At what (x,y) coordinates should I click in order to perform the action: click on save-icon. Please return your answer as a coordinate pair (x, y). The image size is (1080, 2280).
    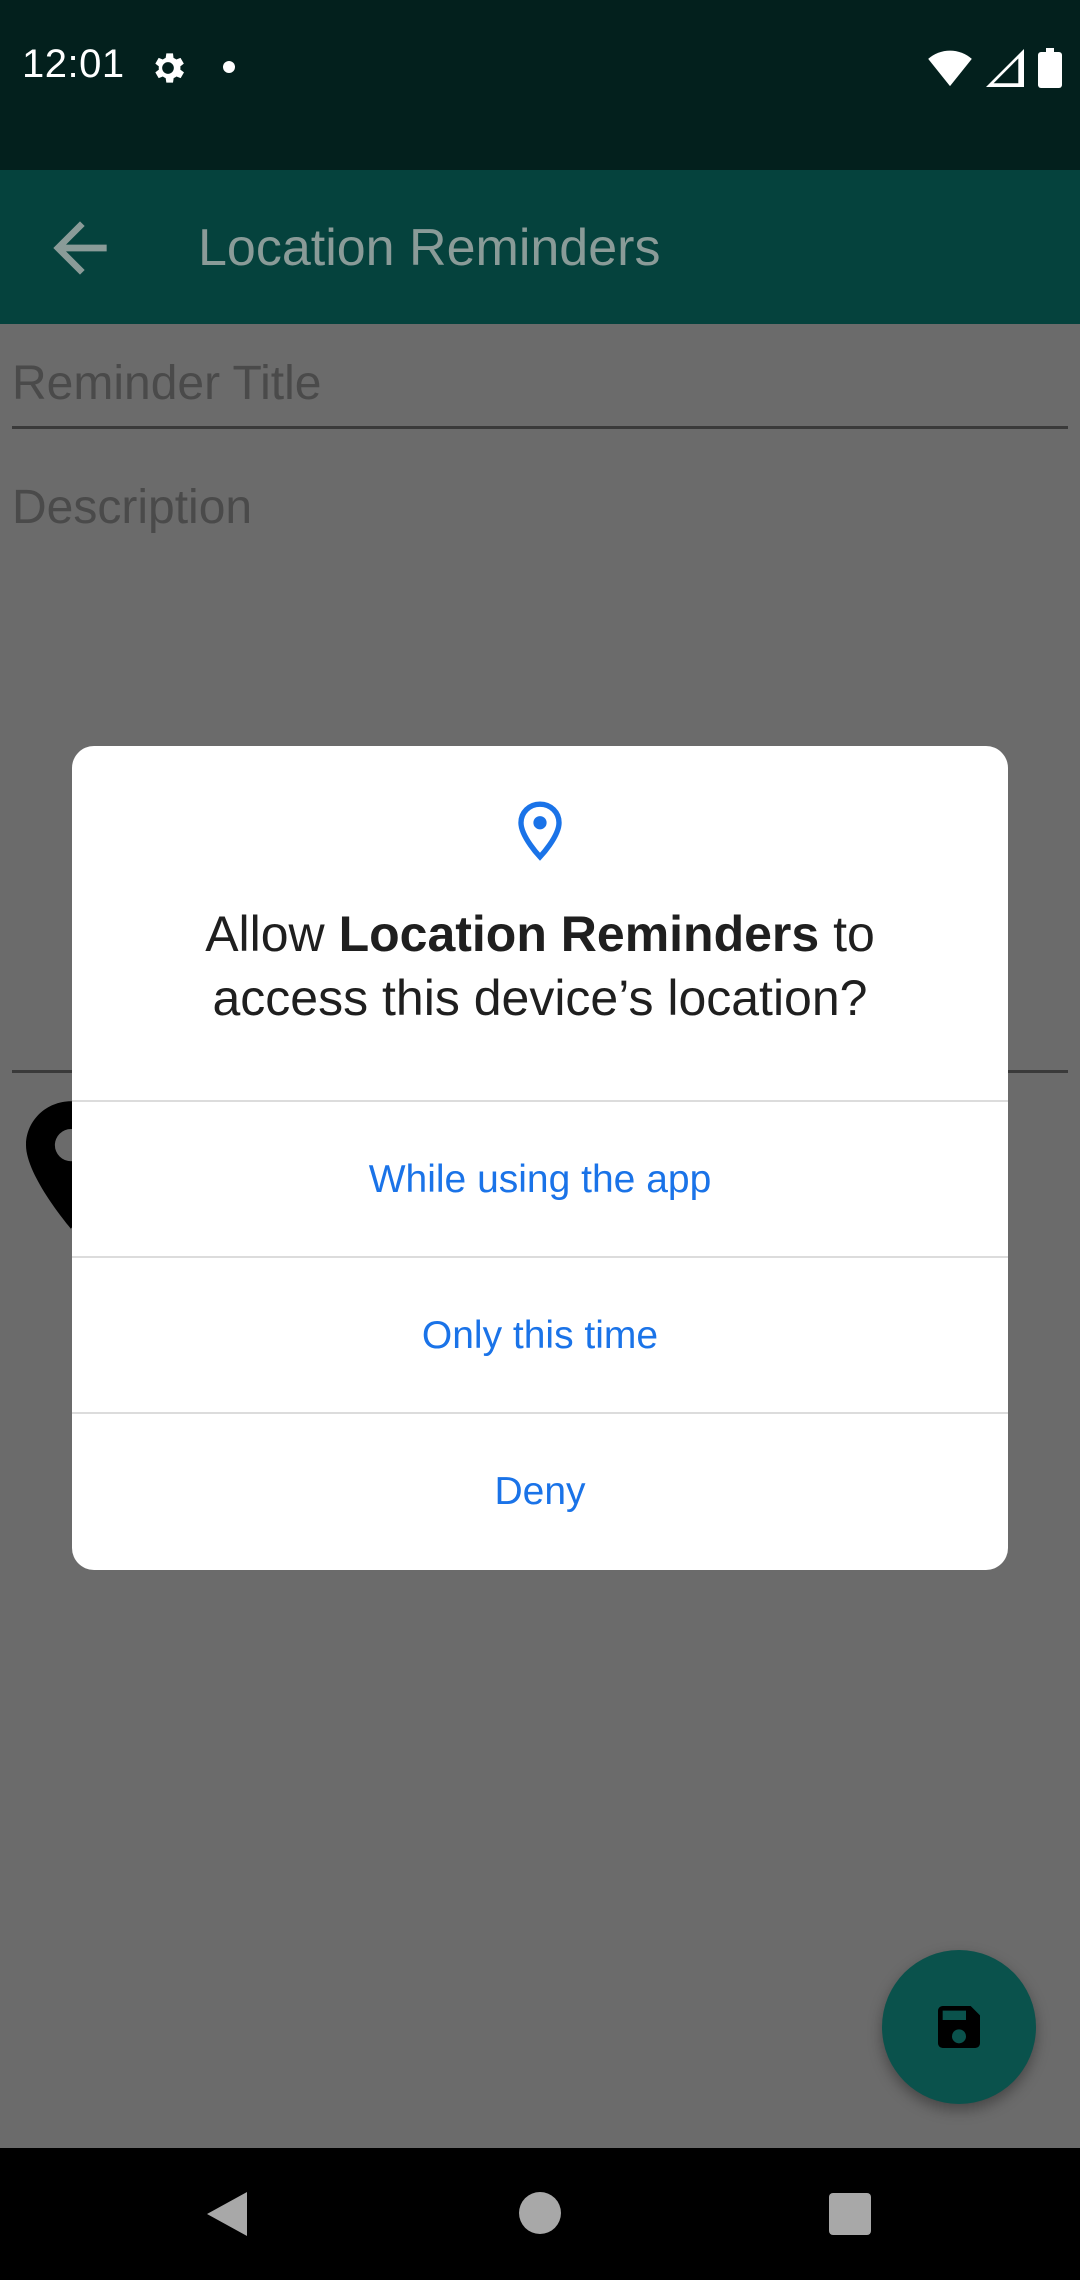
    Looking at the image, I should click on (959, 2027).